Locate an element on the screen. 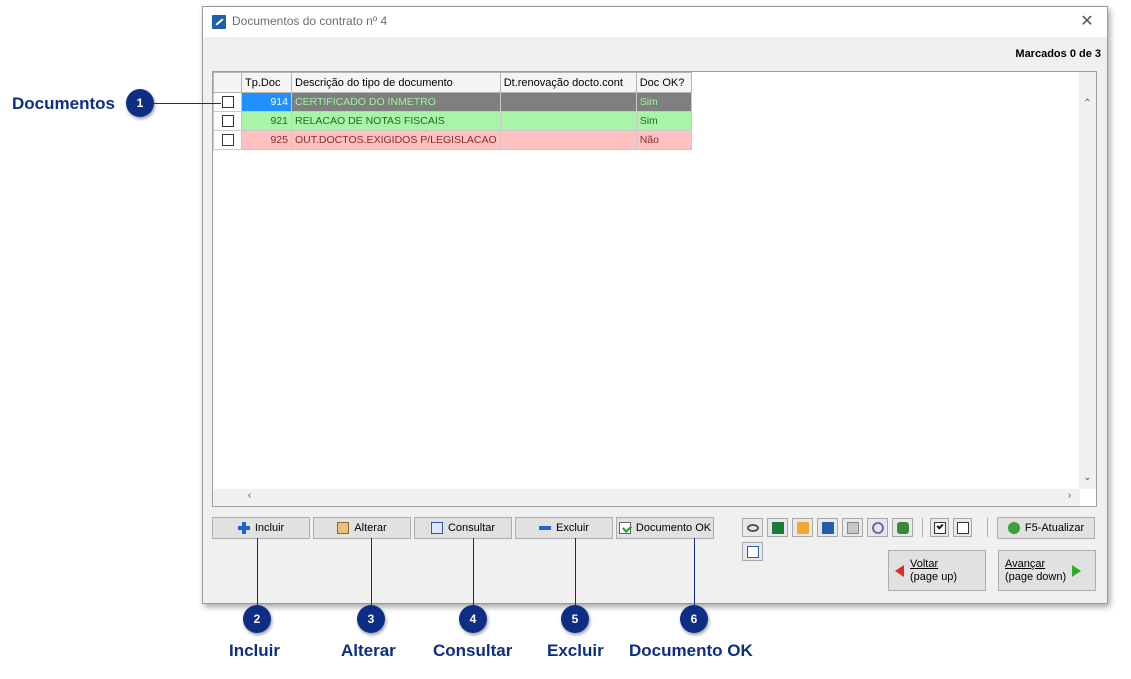  export-icon is located at coordinates (902, 527).